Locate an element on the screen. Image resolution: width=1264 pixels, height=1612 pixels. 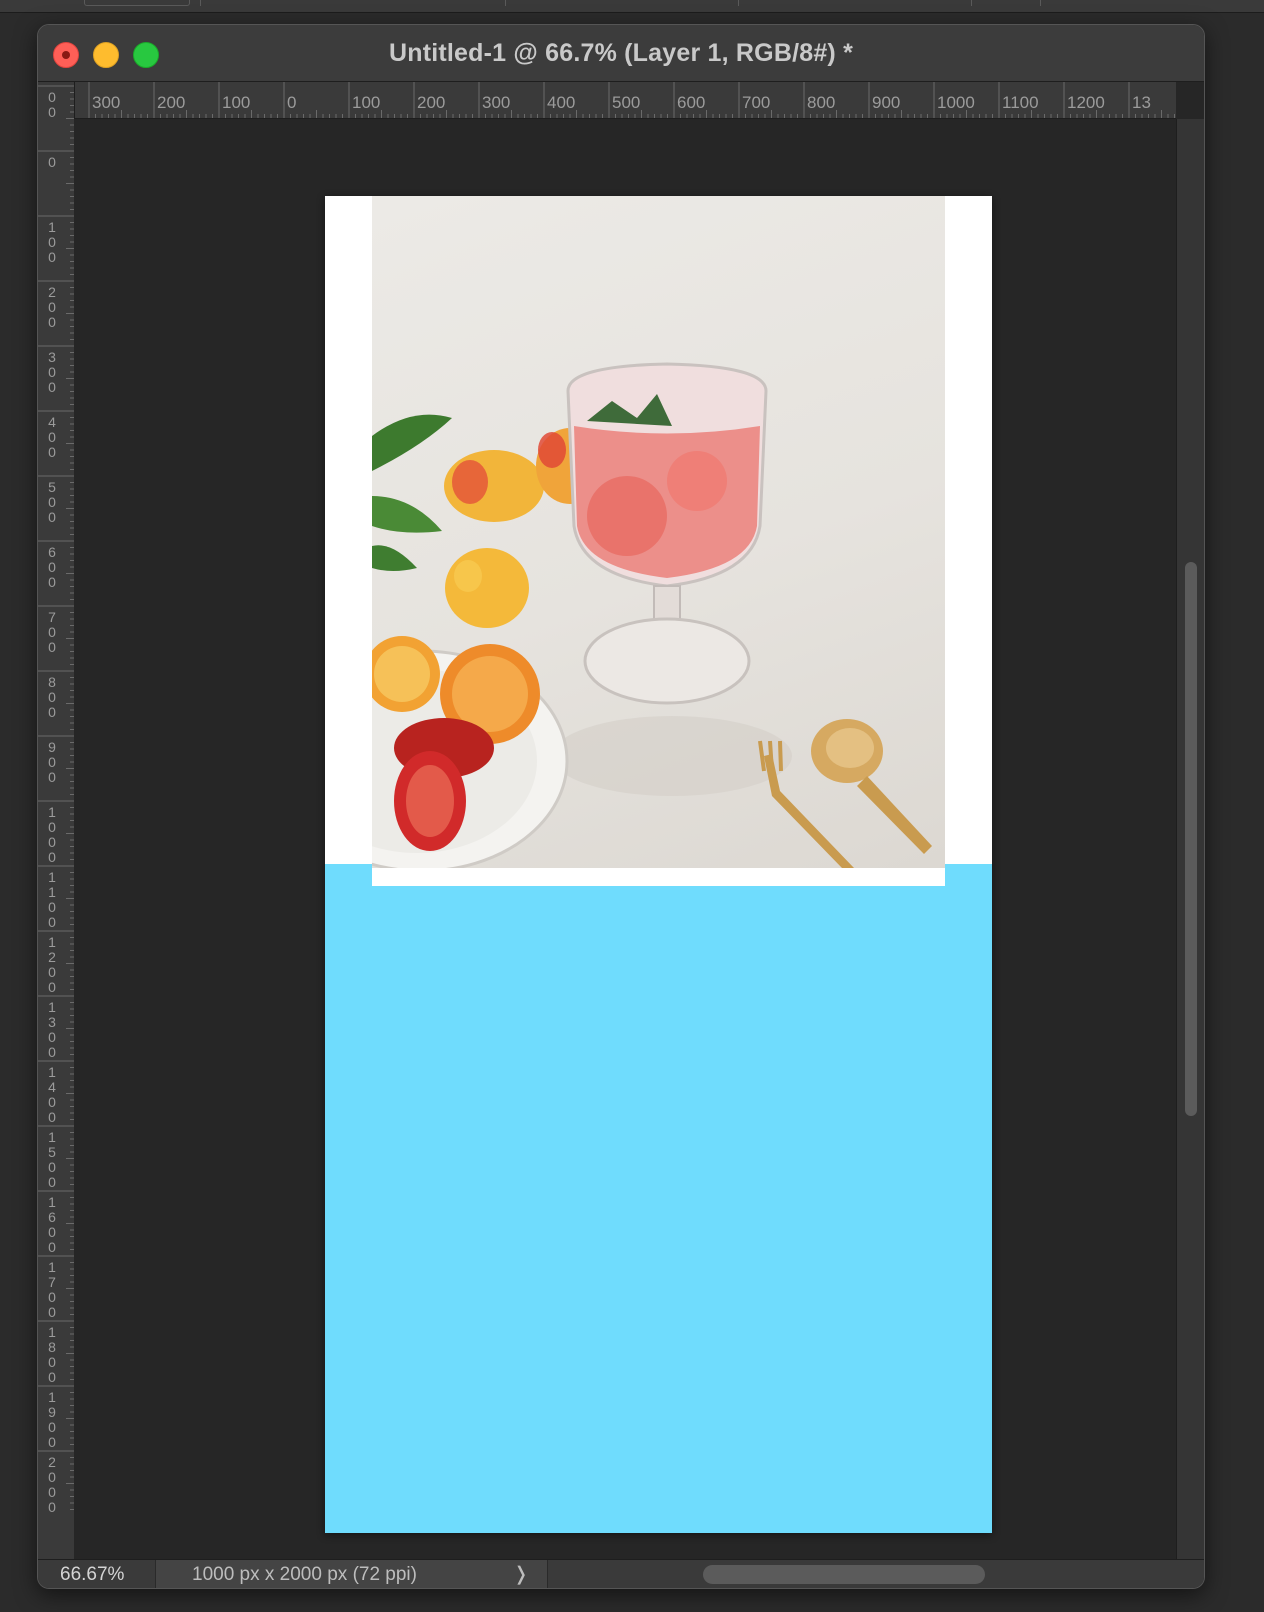
ruler-tick-label: 1200 is located at coordinates (1086, 102).